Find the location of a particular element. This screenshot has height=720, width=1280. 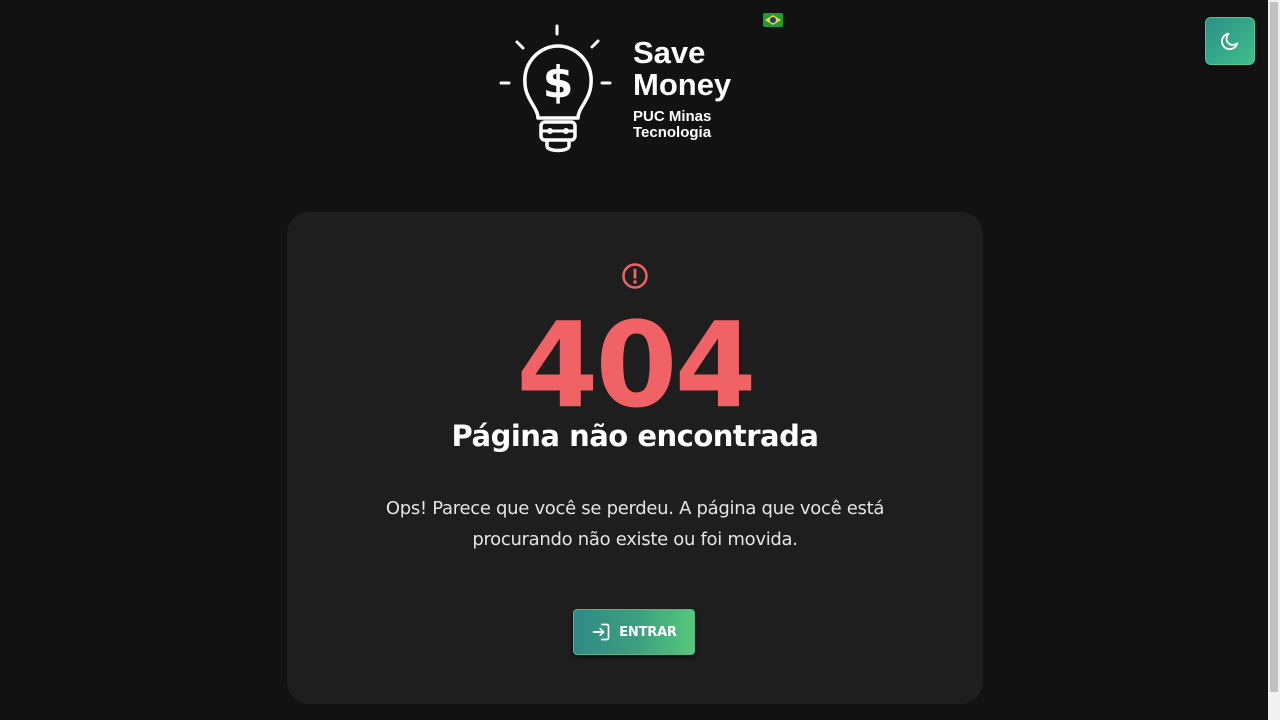

lightbulb-dollar-icon: $ is located at coordinates (555, 88).